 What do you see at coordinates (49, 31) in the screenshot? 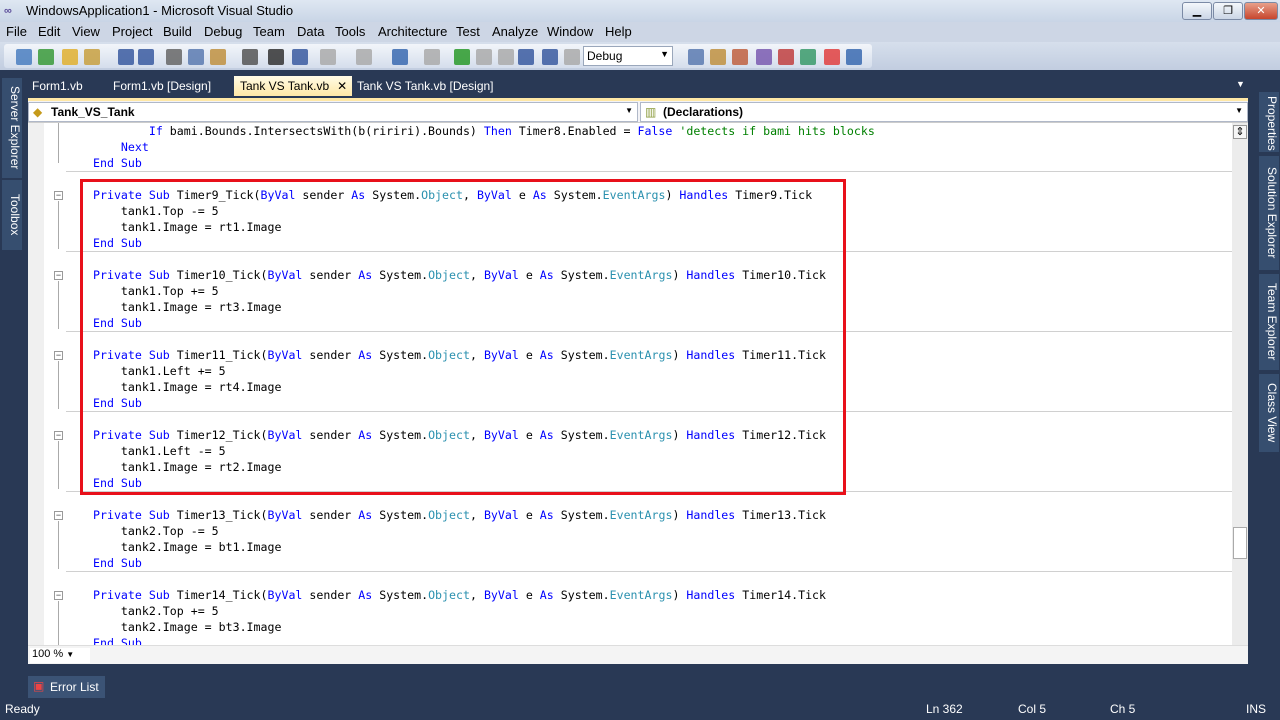
I see `menu-edit: Edit` at bounding box center [49, 31].